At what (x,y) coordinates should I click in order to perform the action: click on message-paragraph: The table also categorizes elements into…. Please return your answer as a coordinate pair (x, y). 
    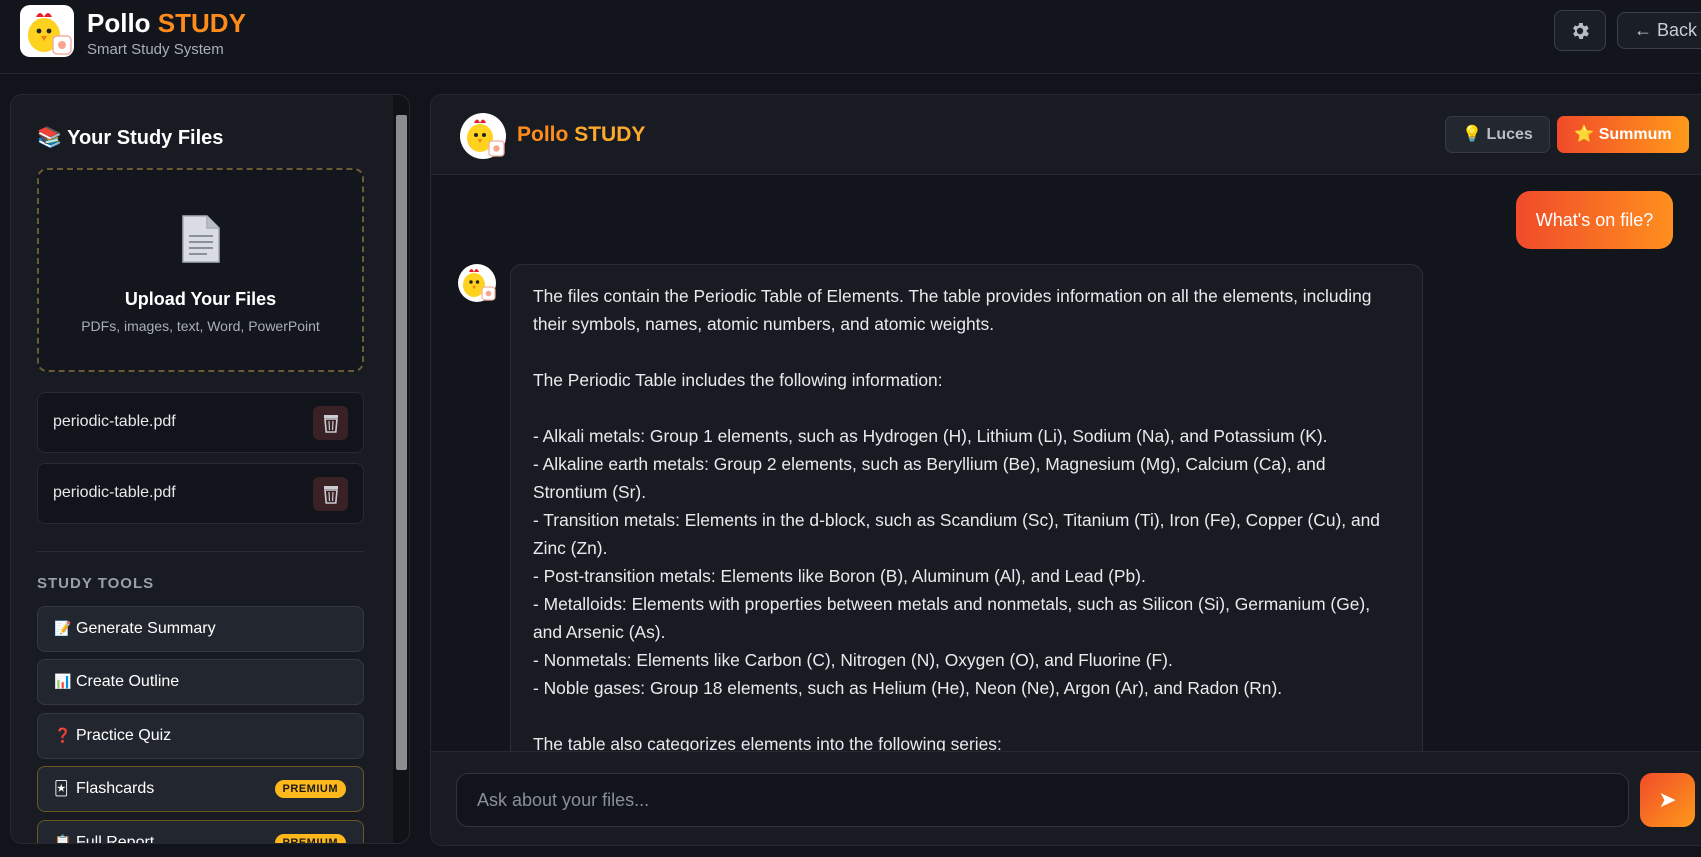
    Looking at the image, I should click on (767, 742).